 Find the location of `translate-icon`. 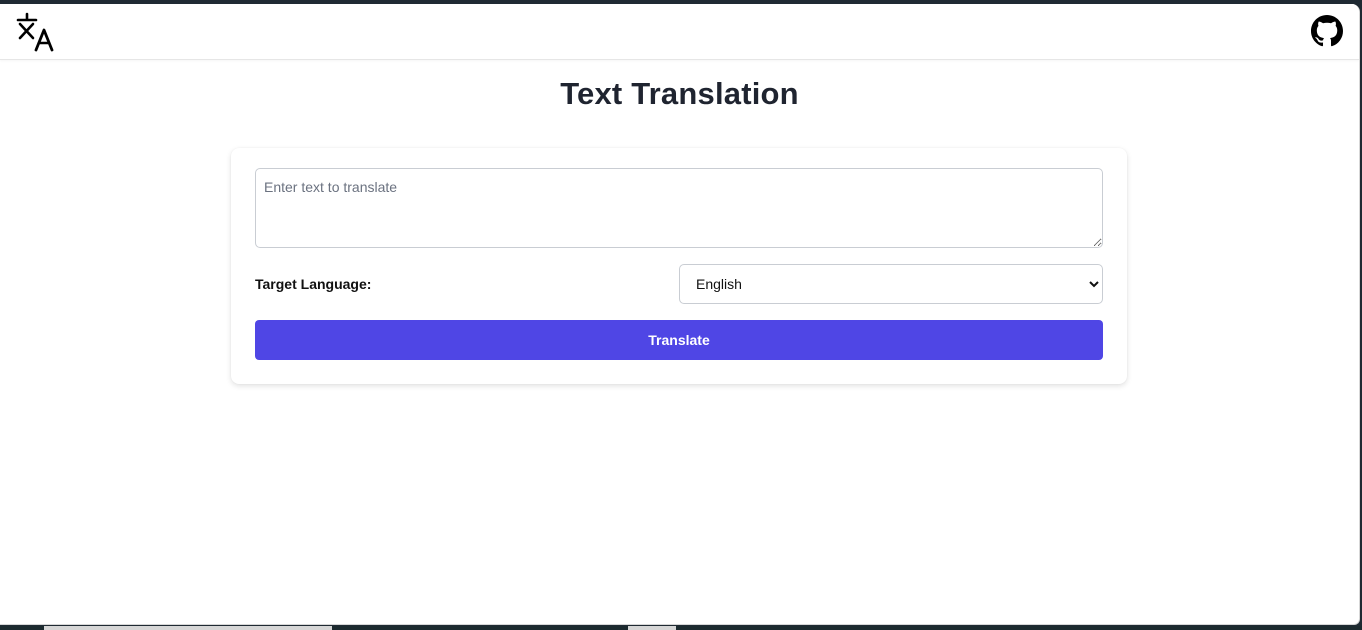

translate-icon is located at coordinates (36, 32).